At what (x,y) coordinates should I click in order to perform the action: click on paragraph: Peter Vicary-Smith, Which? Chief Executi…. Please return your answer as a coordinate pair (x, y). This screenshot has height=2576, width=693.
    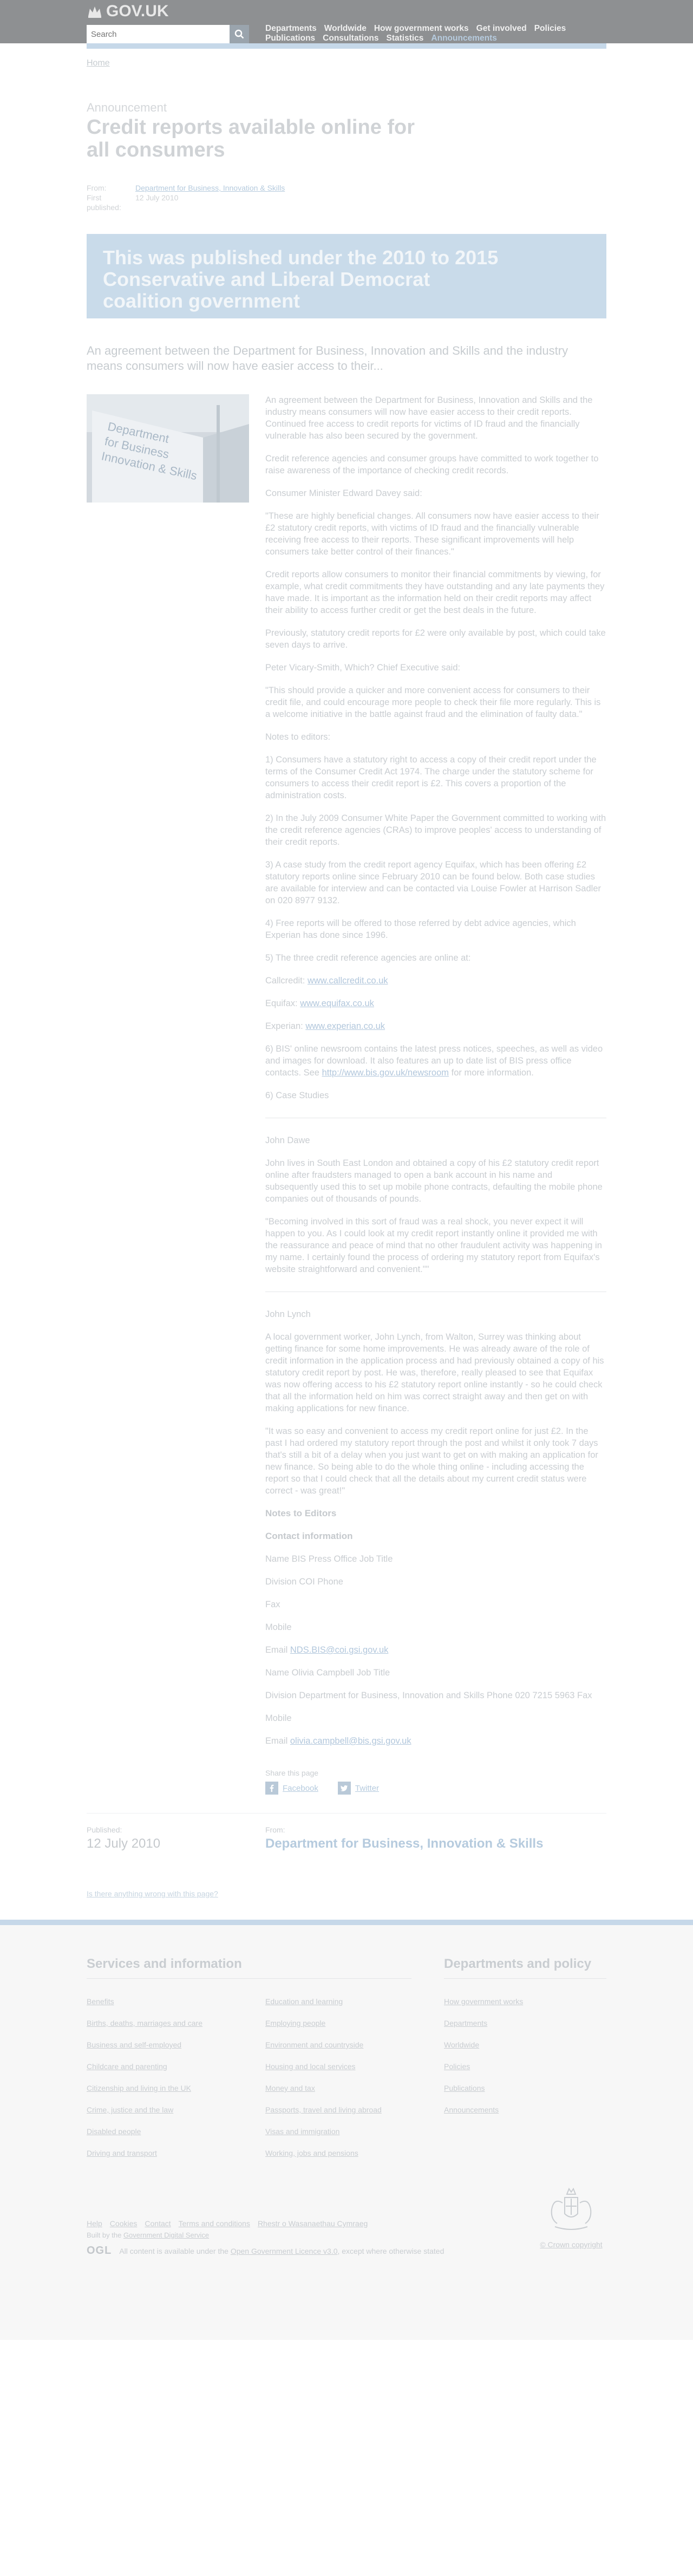
    Looking at the image, I should click on (363, 668).